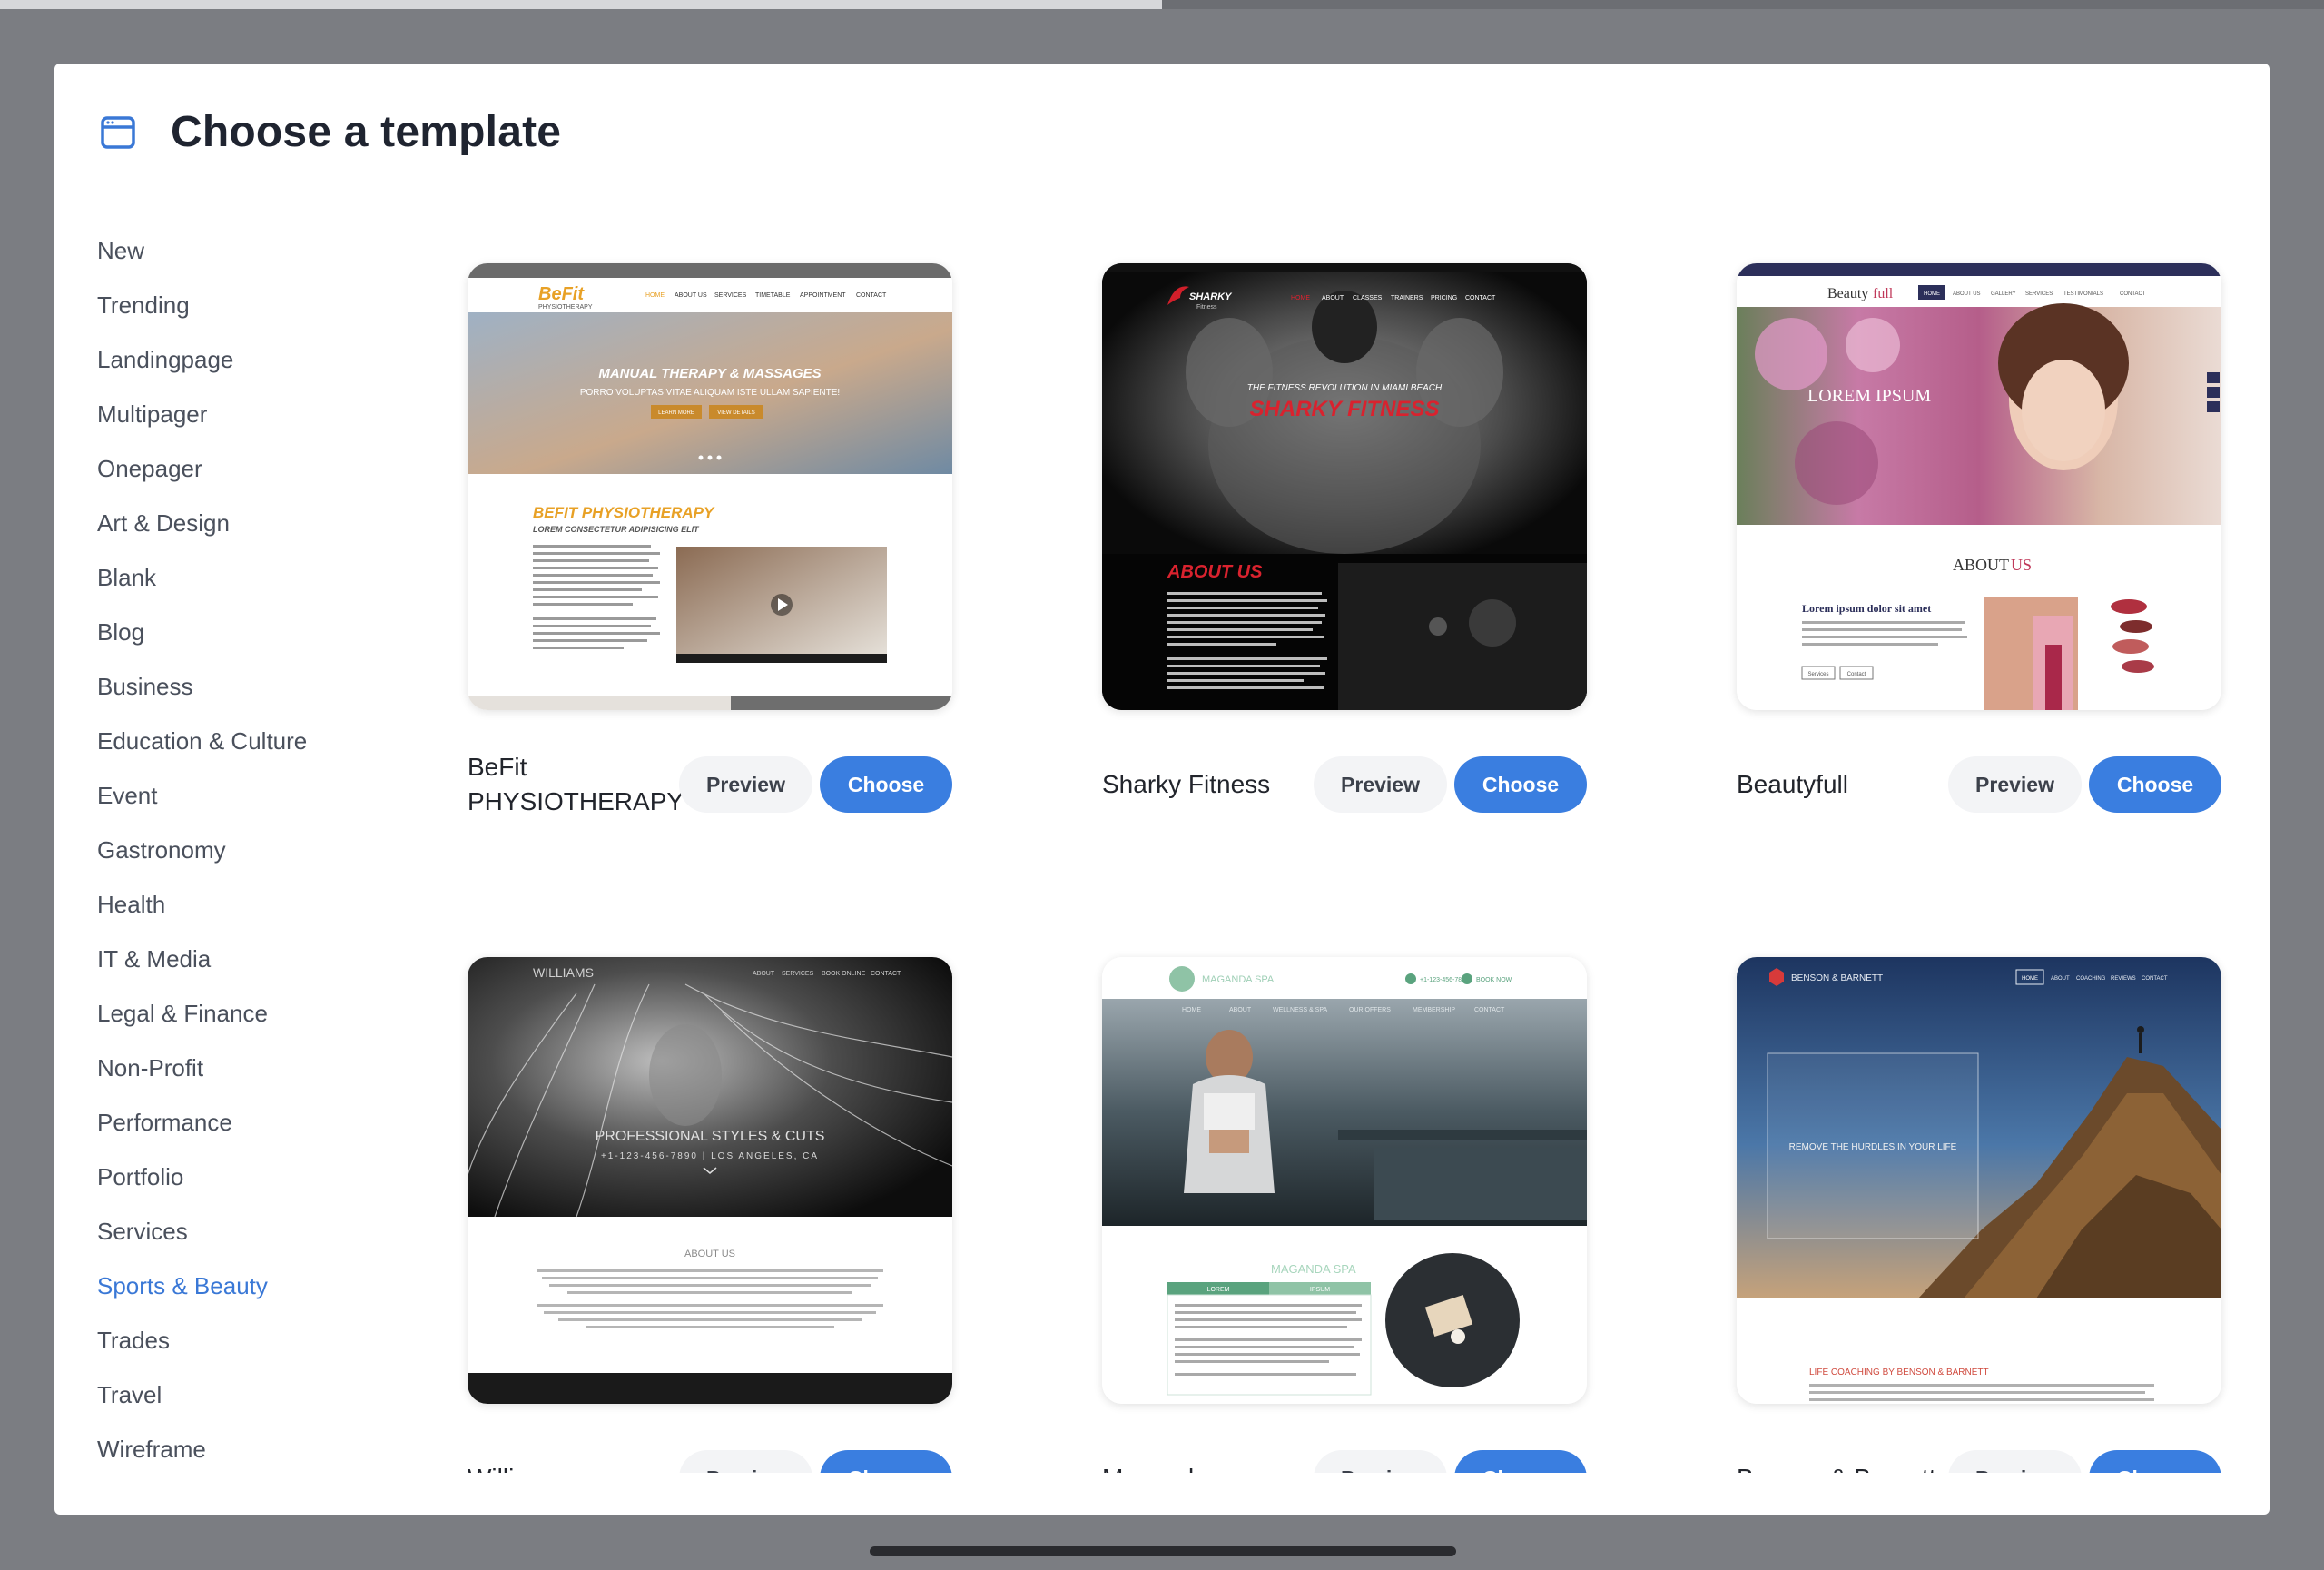  Describe the element at coordinates (844, 974) in the screenshot. I see `svg-text: BOOK ONLINE` at that location.